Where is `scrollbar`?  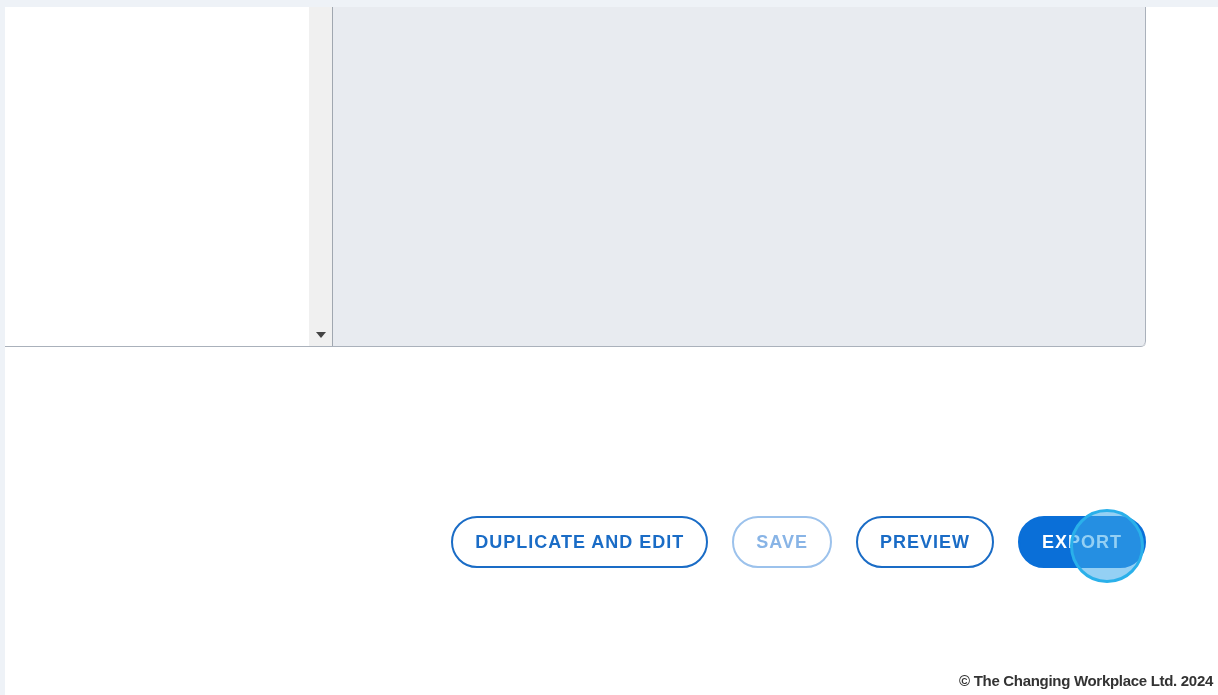
scrollbar is located at coordinates (321, 176).